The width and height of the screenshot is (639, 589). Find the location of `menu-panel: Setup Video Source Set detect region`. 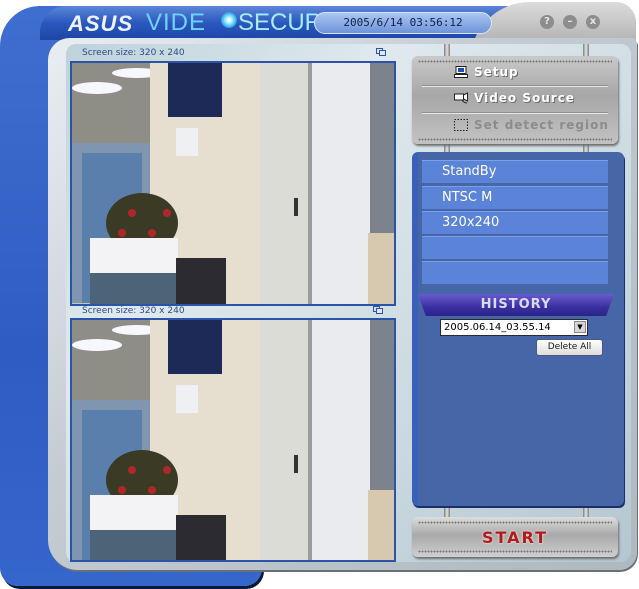

menu-panel: Setup Video Source Set detect region is located at coordinates (515, 100).